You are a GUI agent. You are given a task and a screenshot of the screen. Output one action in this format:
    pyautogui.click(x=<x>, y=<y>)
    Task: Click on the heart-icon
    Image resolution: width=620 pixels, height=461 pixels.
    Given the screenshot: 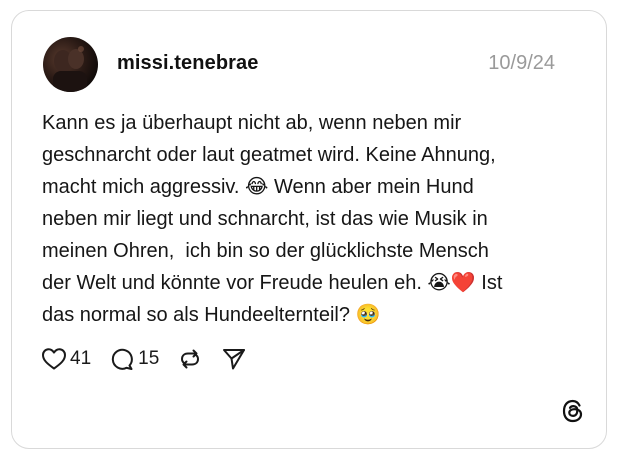 What is the action you would take?
    pyautogui.click(x=54, y=359)
    